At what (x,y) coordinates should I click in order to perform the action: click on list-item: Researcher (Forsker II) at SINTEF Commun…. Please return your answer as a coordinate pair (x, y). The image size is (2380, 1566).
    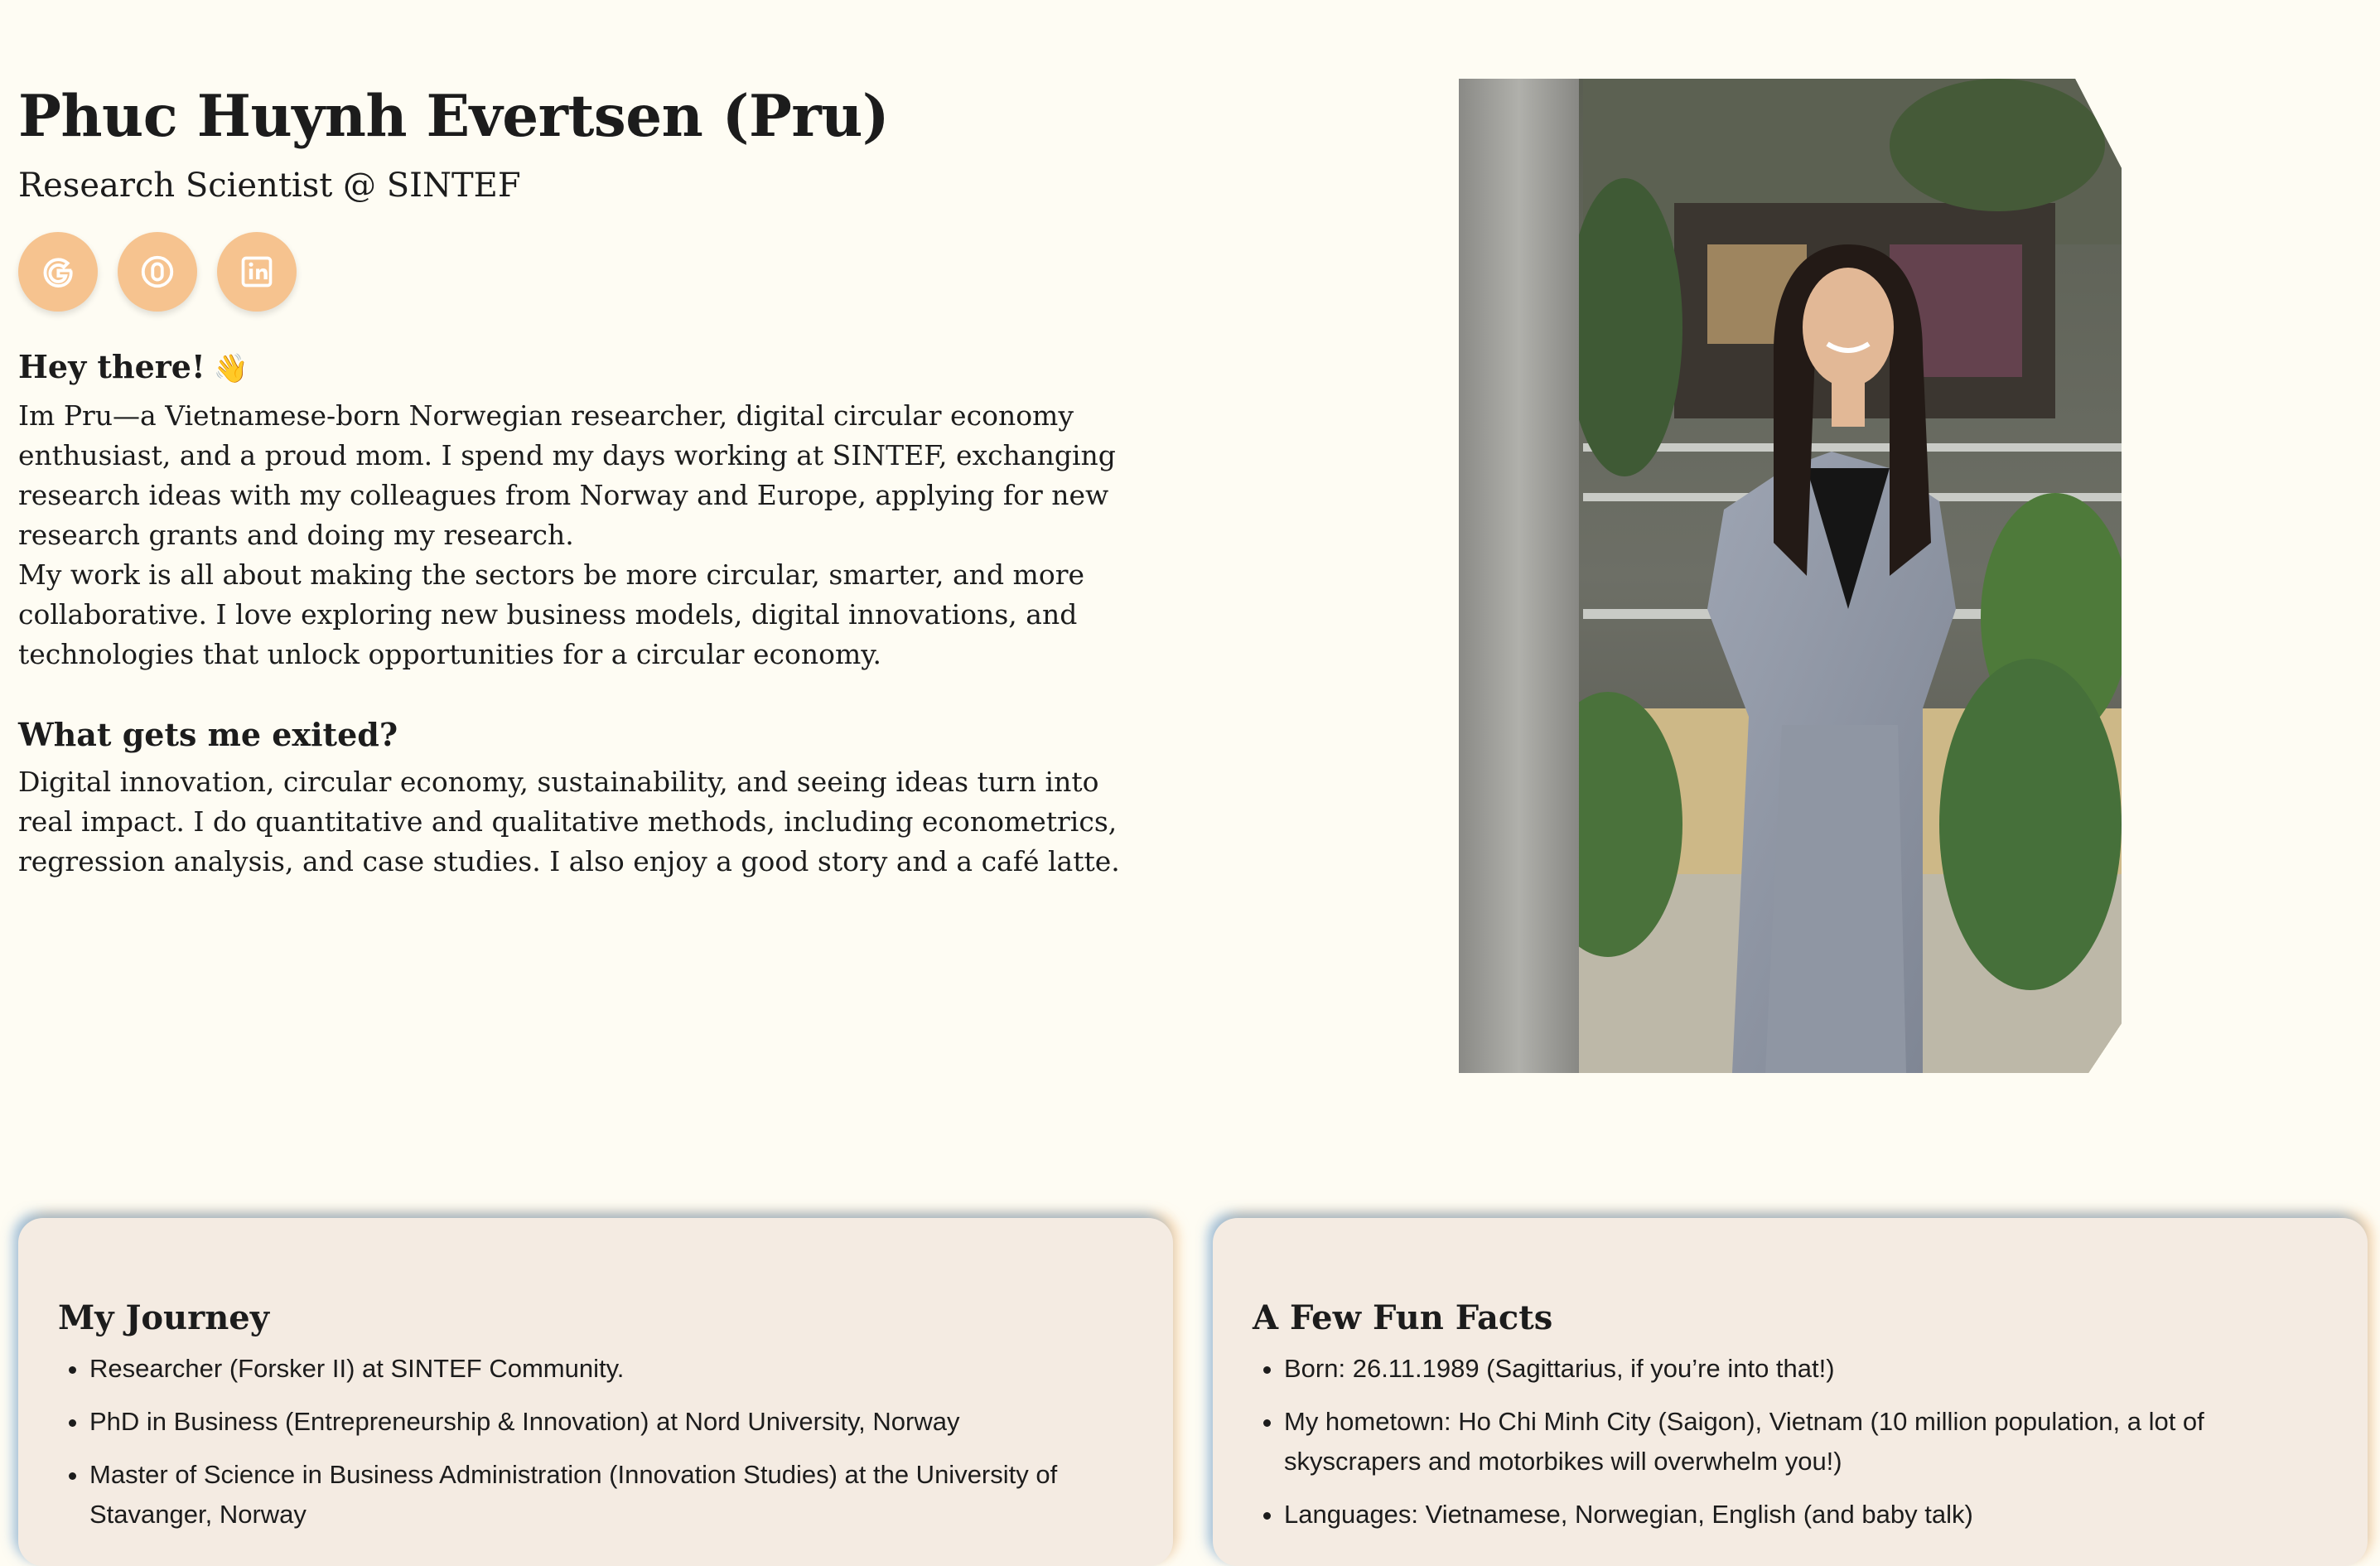
    Looking at the image, I should click on (611, 1369).